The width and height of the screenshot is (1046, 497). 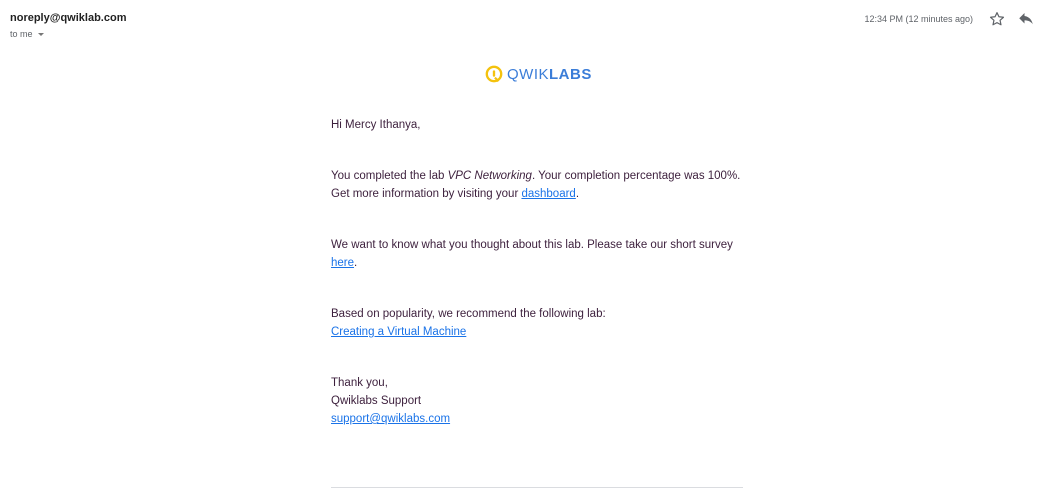 I want to click on logo-wordmark: QWIKLABS, so click(x=549, y=74).